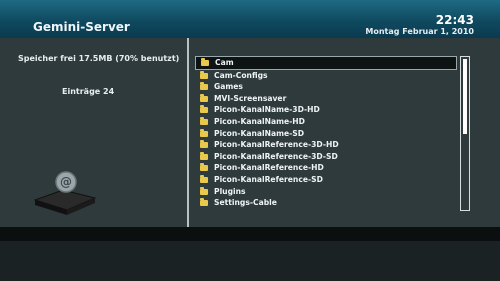 The width and height of the screenshot is (500, 281). Describe the element at coordinates (327, 122) in the screenshot. I see `list-item: Picon-KanalName-HD` at that location.